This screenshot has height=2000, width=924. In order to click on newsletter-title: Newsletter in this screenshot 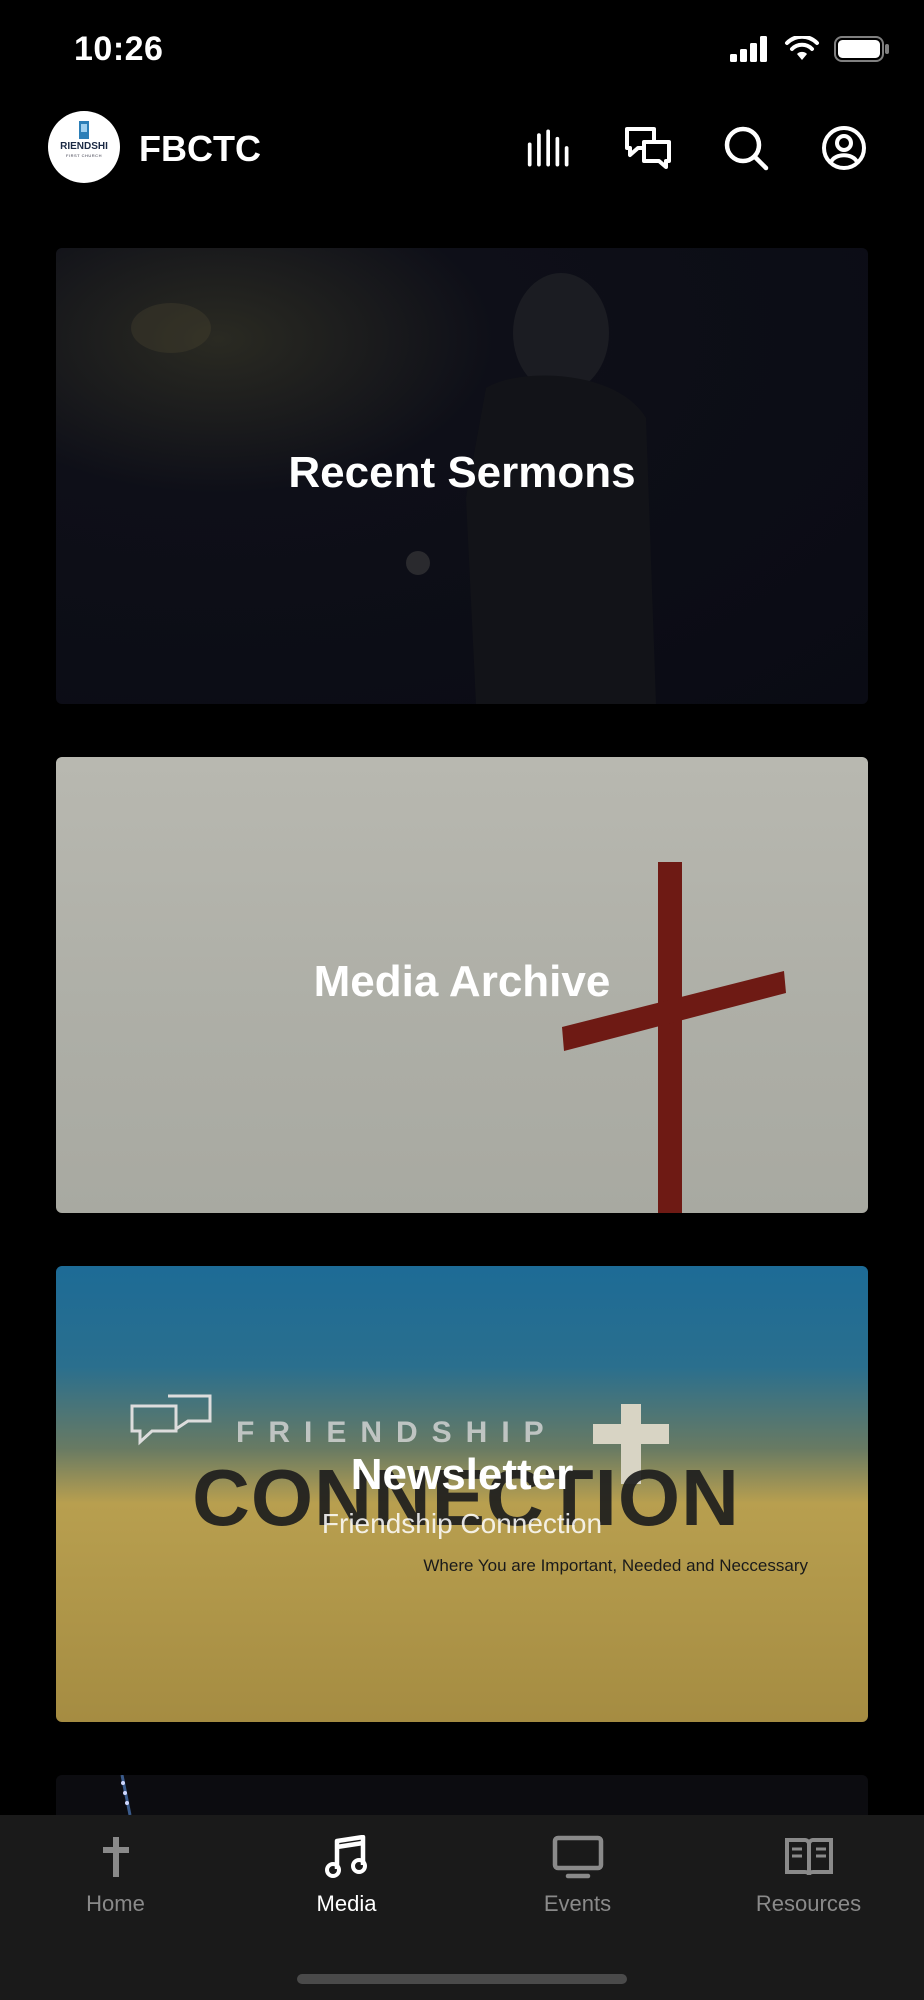, I will do `click(462, 1474)`.